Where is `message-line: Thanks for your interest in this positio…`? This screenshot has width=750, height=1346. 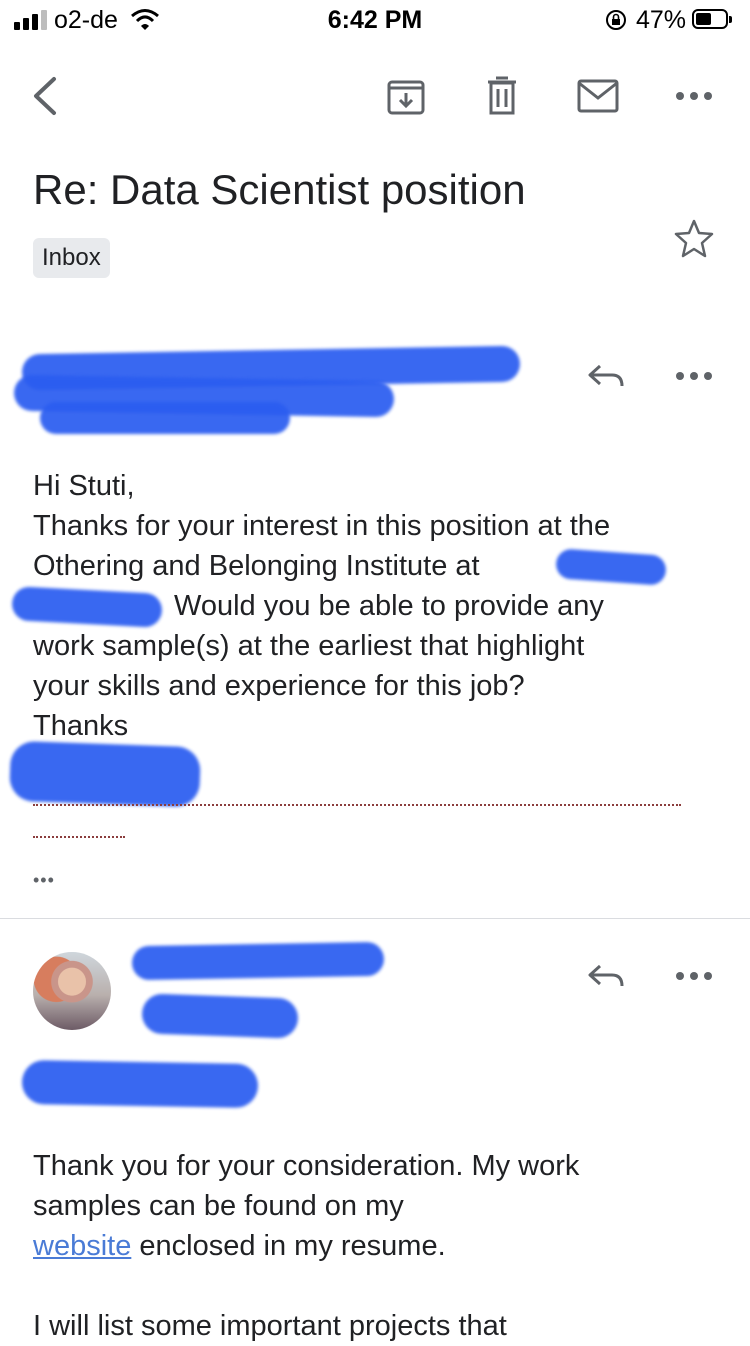 message-line: Thanks for your interest in this positio… is located at coordinates (322, 526).